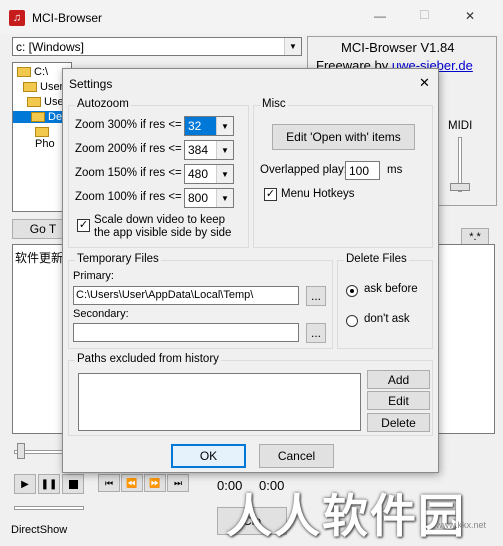 Image resolution: width=503 pixels, height=546 pixels. I want to click on zoom-150-select: 480 ▼, so click(209, 174).